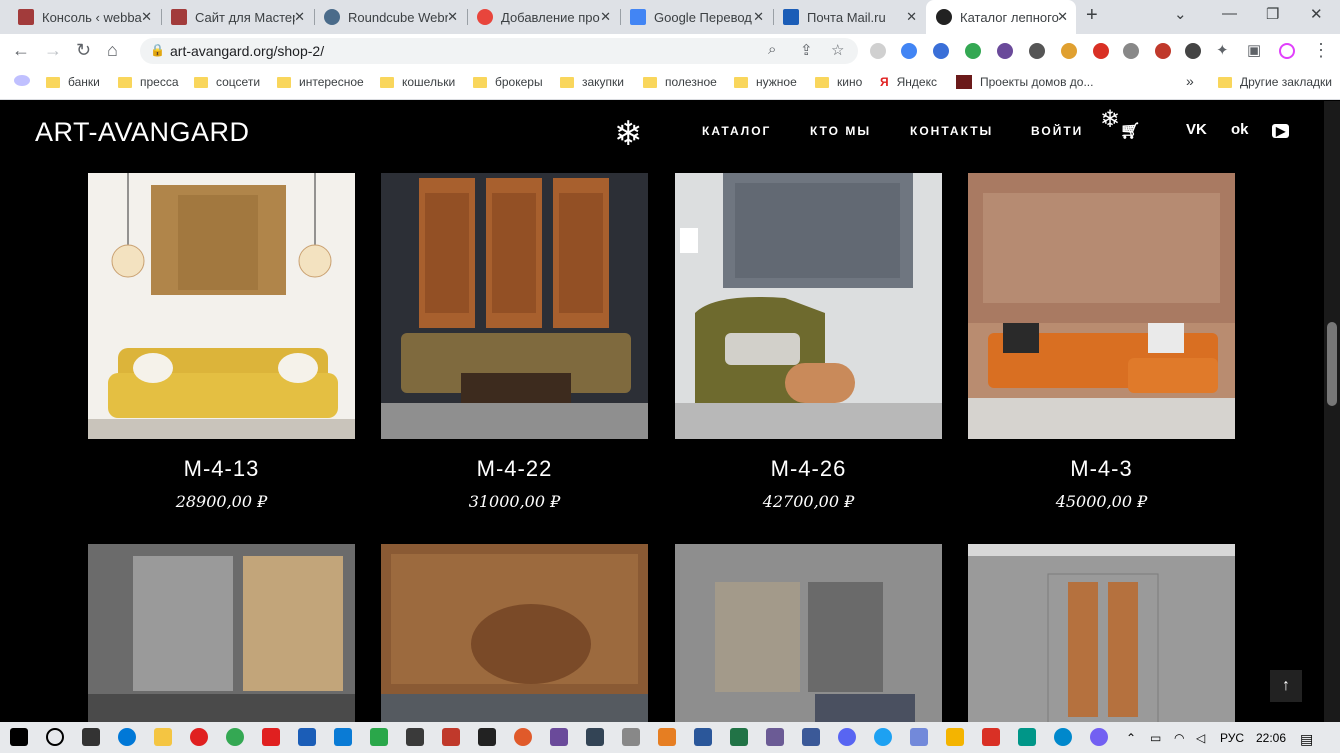 The width and height of the screenshot is (1340, 753). I want to click on product-title: M-4-13, so click(221, 469).